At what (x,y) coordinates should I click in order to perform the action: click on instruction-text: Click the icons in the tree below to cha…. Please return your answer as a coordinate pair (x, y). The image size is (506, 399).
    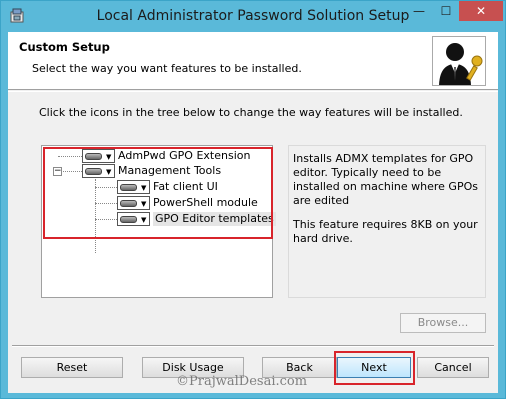
    Looking at the image, I should click on (251, 112).